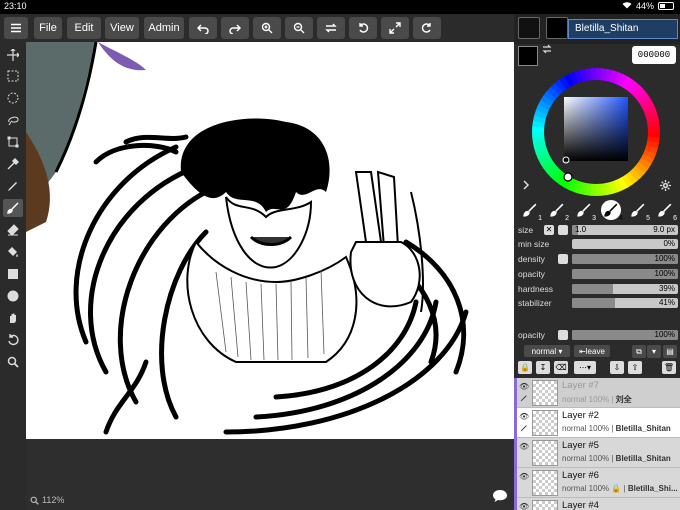  I want to click on eyedropper-tool, so click(13, 164).